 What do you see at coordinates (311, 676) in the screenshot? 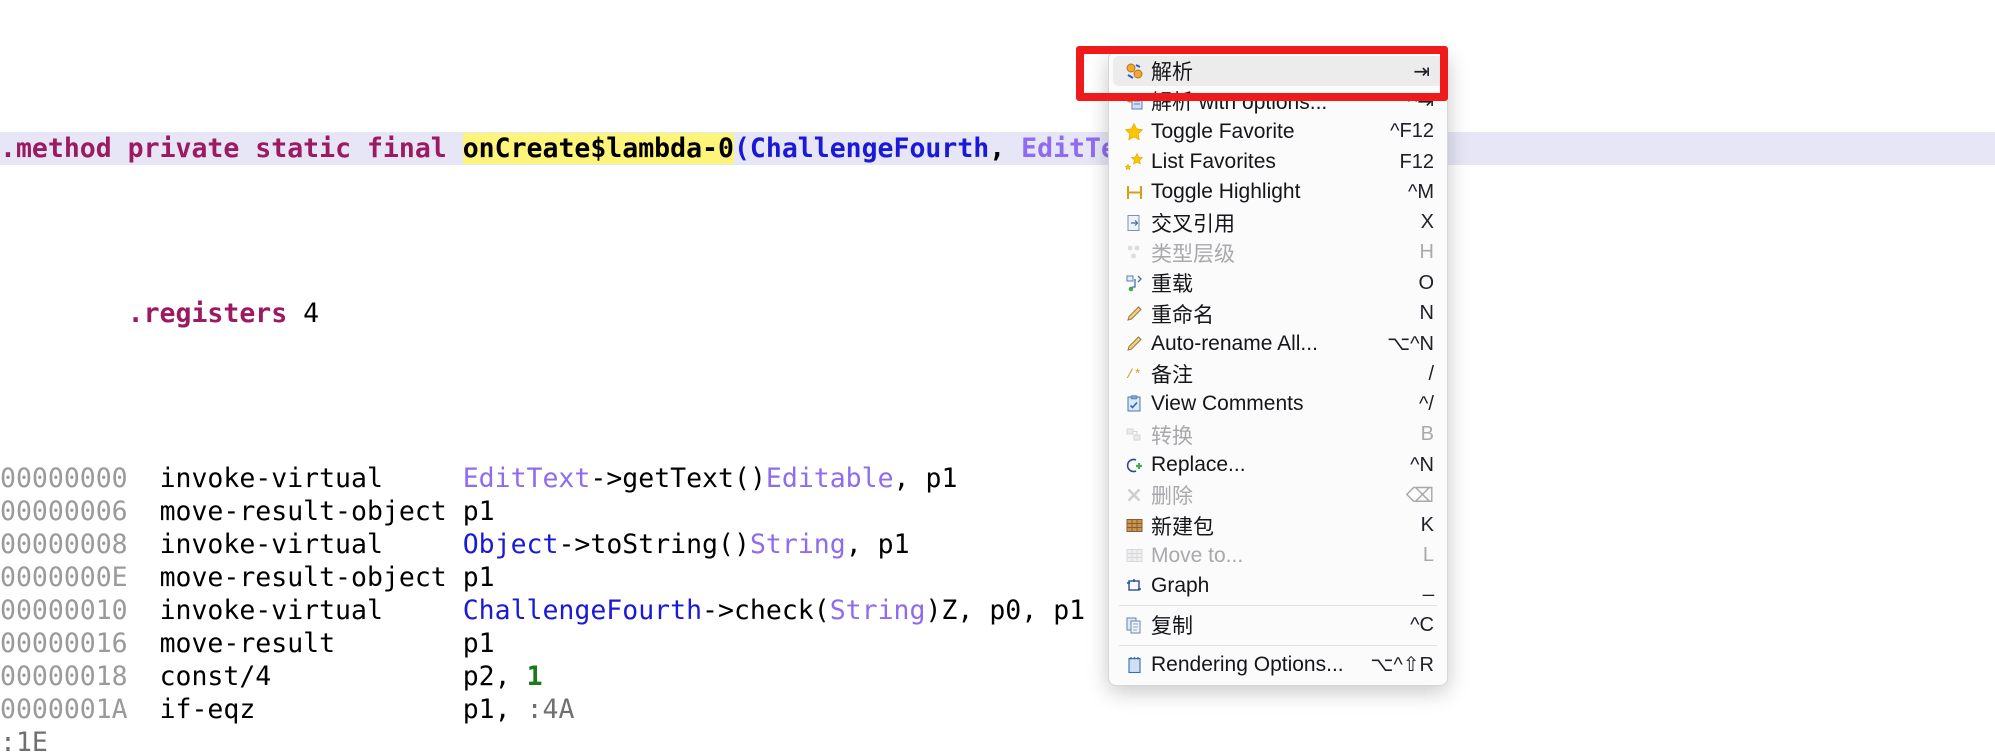
I see `instruction-mnemonic: const/4` at bounding box center [311, 676].